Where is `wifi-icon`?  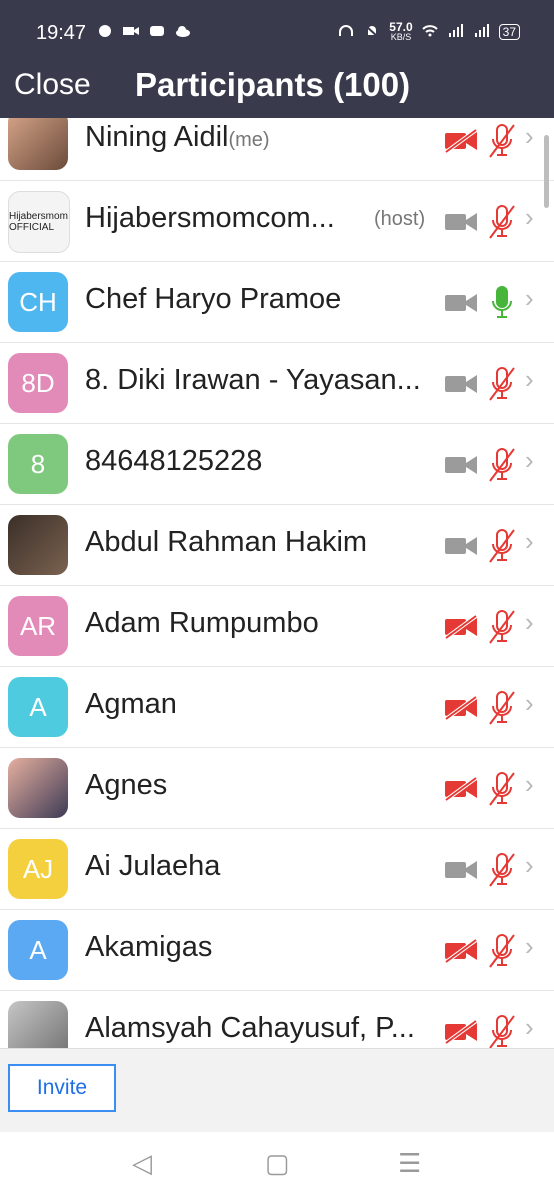 wifi-icon is located at coordinates (430, 32).